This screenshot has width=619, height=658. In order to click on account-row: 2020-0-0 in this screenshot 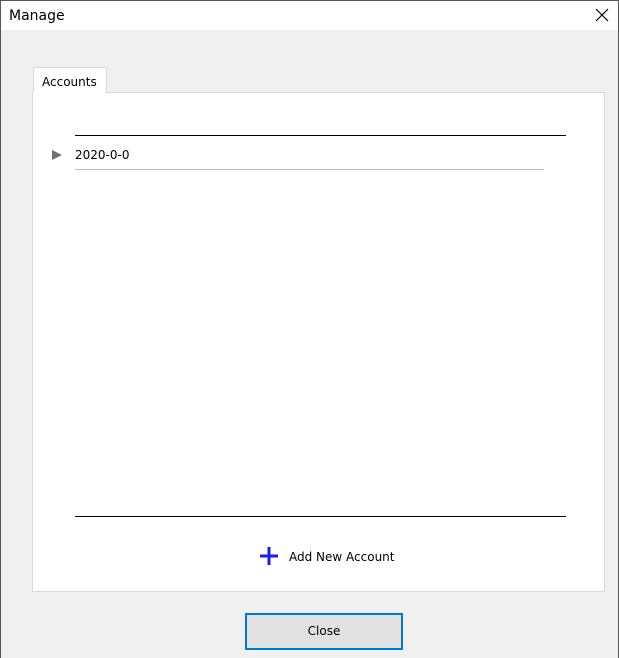, I will do `click(297, 156)`.